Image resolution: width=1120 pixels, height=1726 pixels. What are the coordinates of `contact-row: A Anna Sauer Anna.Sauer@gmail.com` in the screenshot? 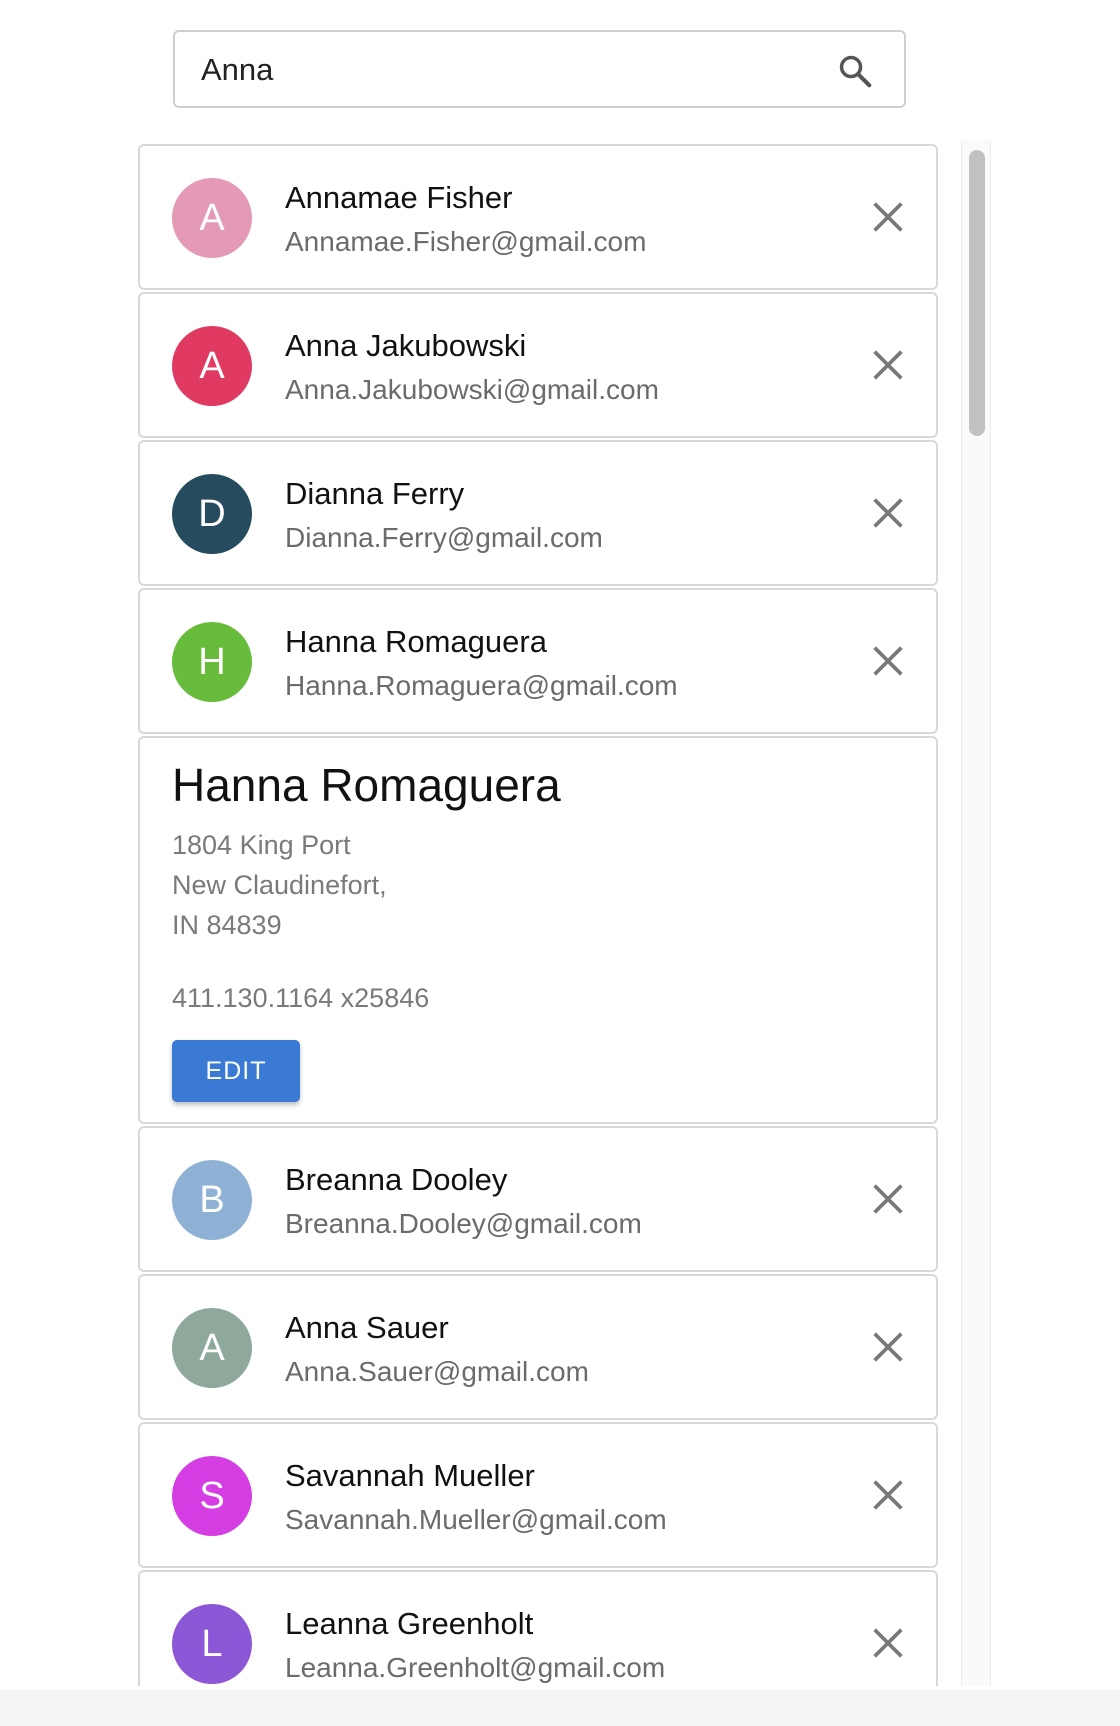 It's located at (538, 1347).